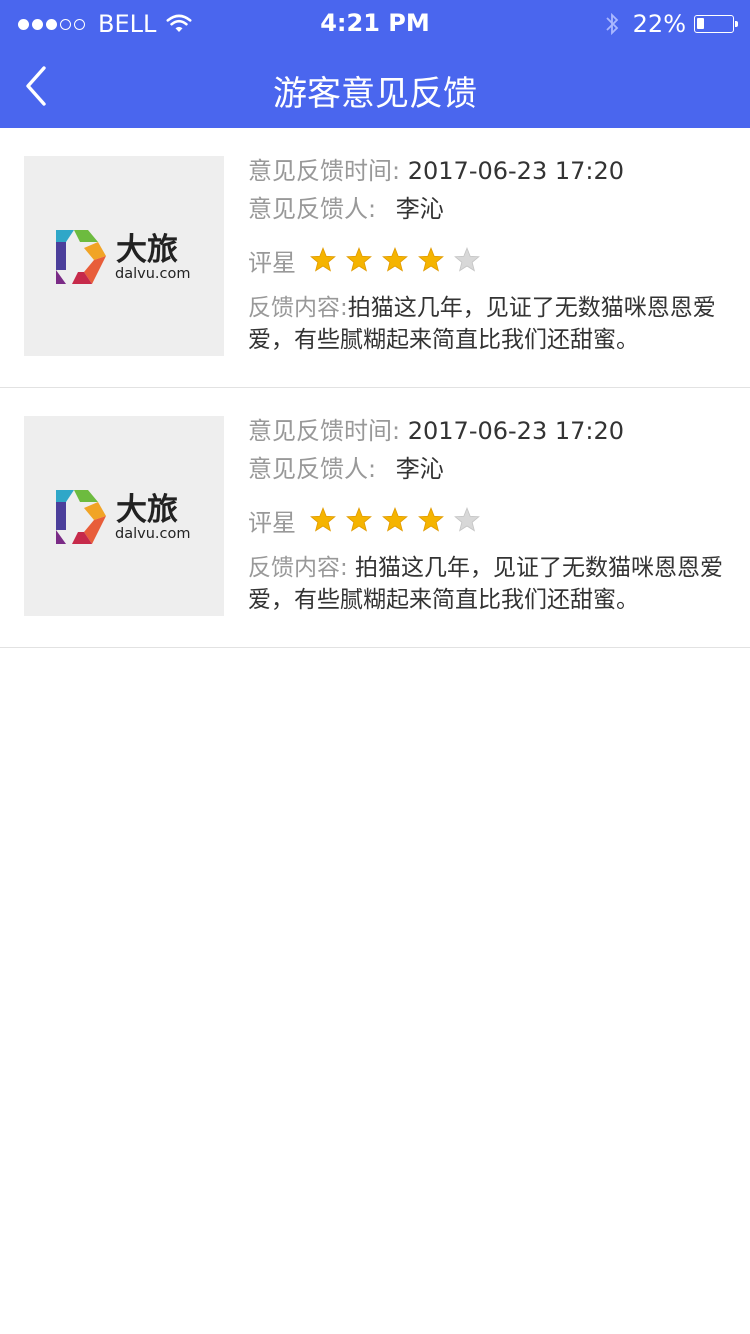  What do you see at coordinates (375, 24) in the screenshot?
I see `status-bar: BELL 4:21 PM 22%` at bounding box center [375, 24].